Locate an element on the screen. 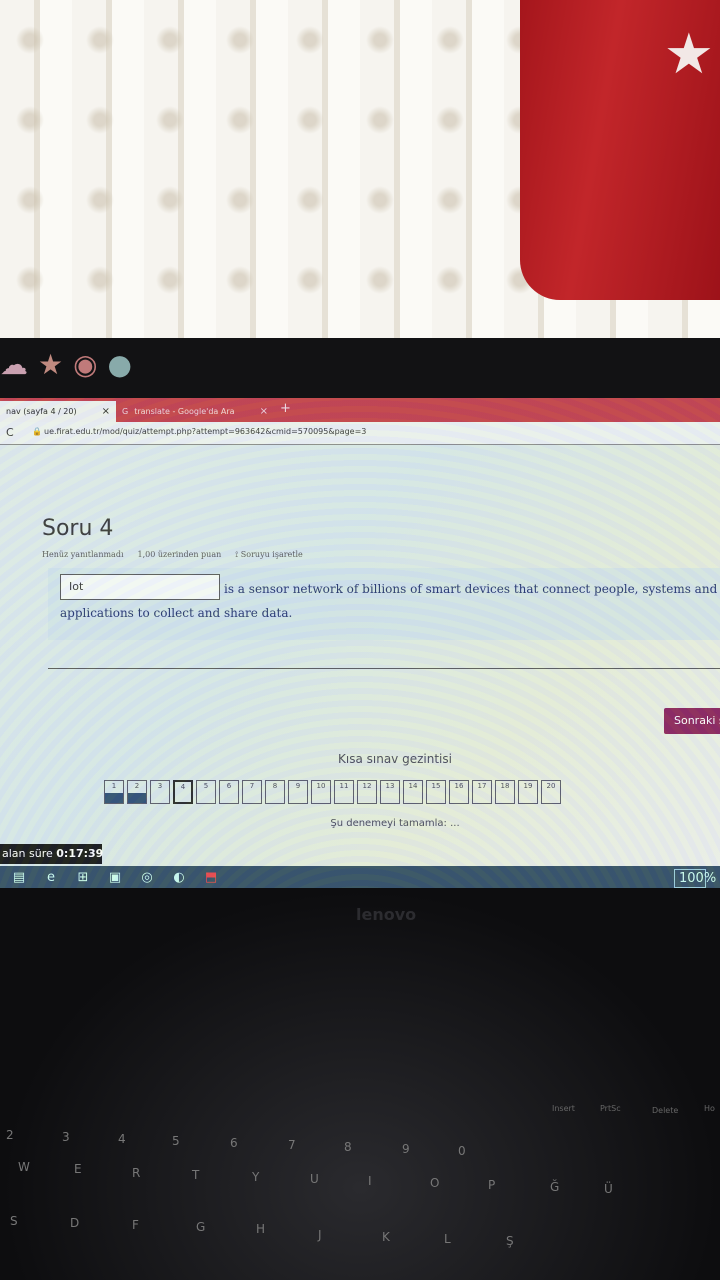 Image resolution: width=720 pixels, height=1280 pixels. new-tab-button: + is located at coordinates (285, 408).